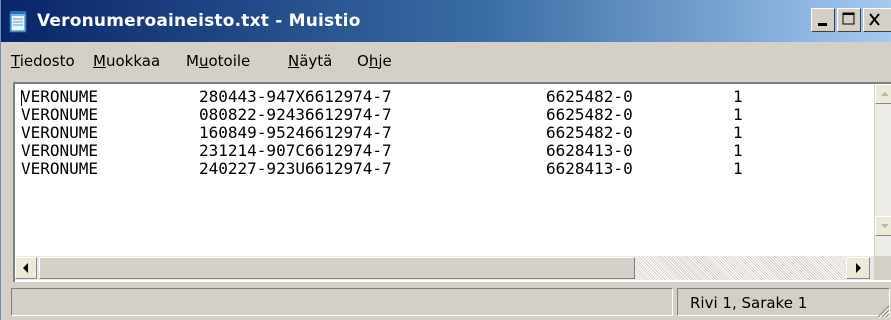 Image resolution: width=891 pixels, height=320 pixels. Describe the element at coordinates (337, 268) in the screenshot. I see `horizontal-scroll-thumb` at that location.